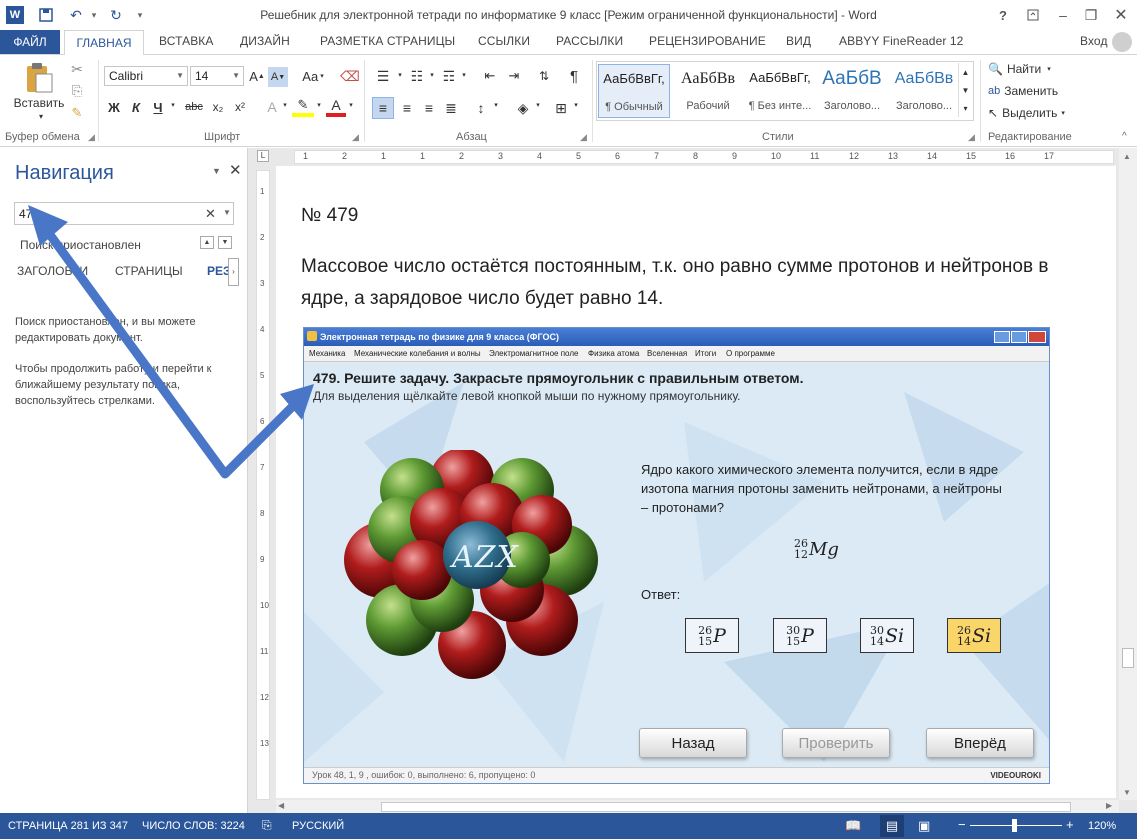 This screenshot has width=1137, height=839. I want to click on print-layout-icon: ▤, so click(892, 826).